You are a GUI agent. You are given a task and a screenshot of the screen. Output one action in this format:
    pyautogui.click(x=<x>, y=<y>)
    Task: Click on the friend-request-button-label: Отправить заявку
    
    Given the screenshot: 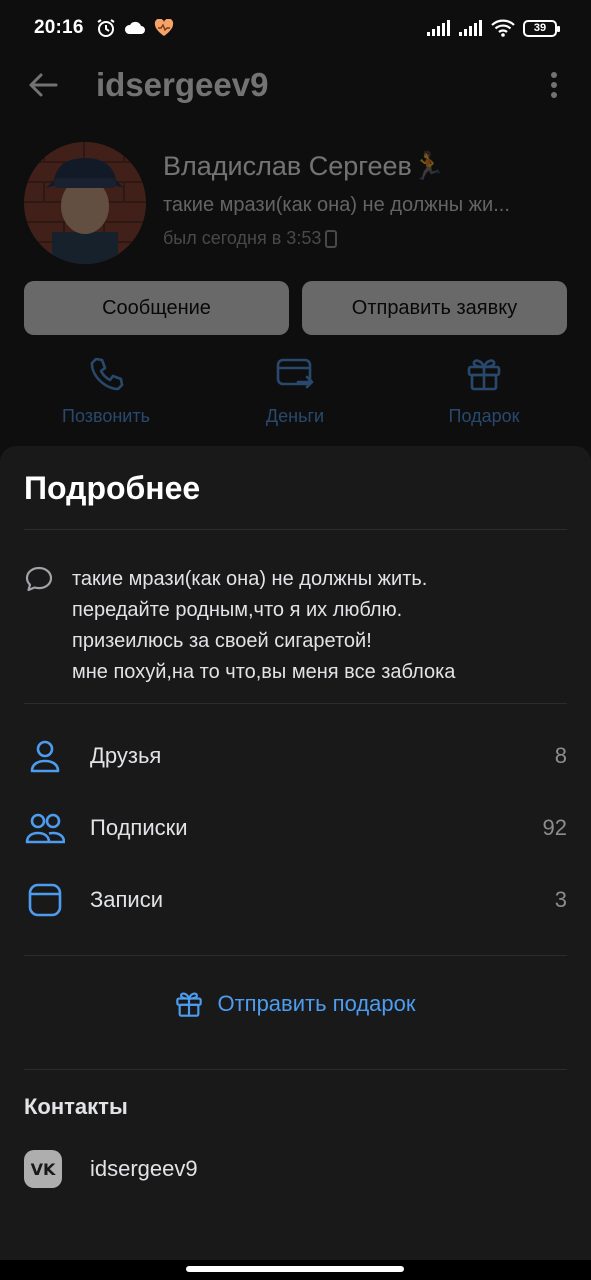 What is the action you would take?
    pyautogui.click(x=434, y=307)
    